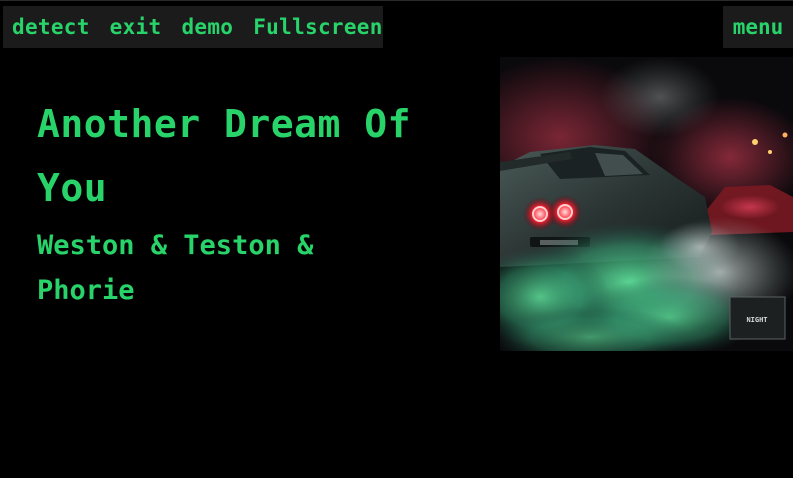 The height and width of the screenshot is (478, 793). What do you see at coordinates (51, 27) in the screenshot?
I see `detect-button: detect` at bounding box center [51, 27].